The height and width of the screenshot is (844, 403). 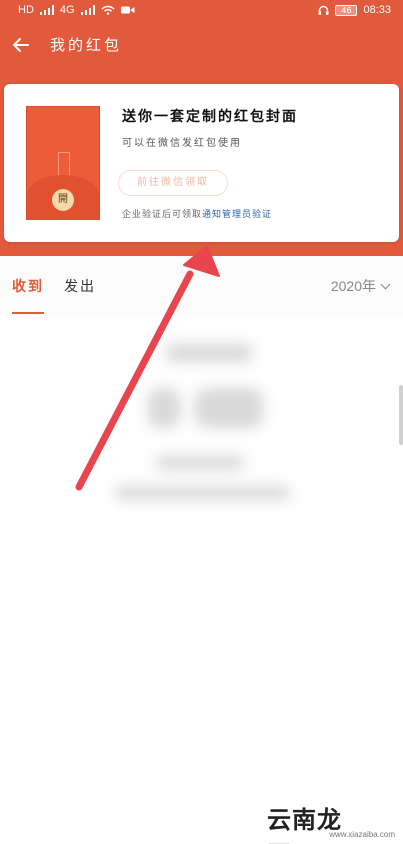 What do you see at coordinates (182, 143) in the screenshot?
I see `promo-subtitle: 可以在微信发红包使用` at bounding box center [182, 143].